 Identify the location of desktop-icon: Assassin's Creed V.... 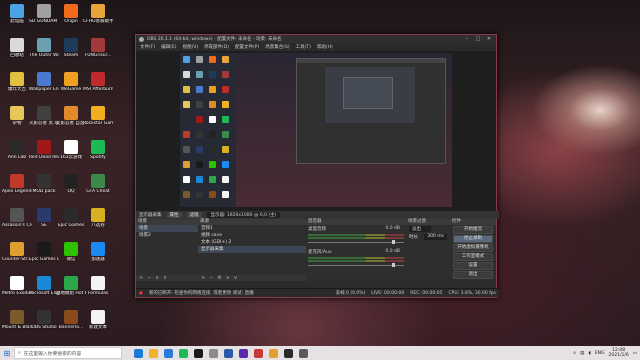
(17, 221).